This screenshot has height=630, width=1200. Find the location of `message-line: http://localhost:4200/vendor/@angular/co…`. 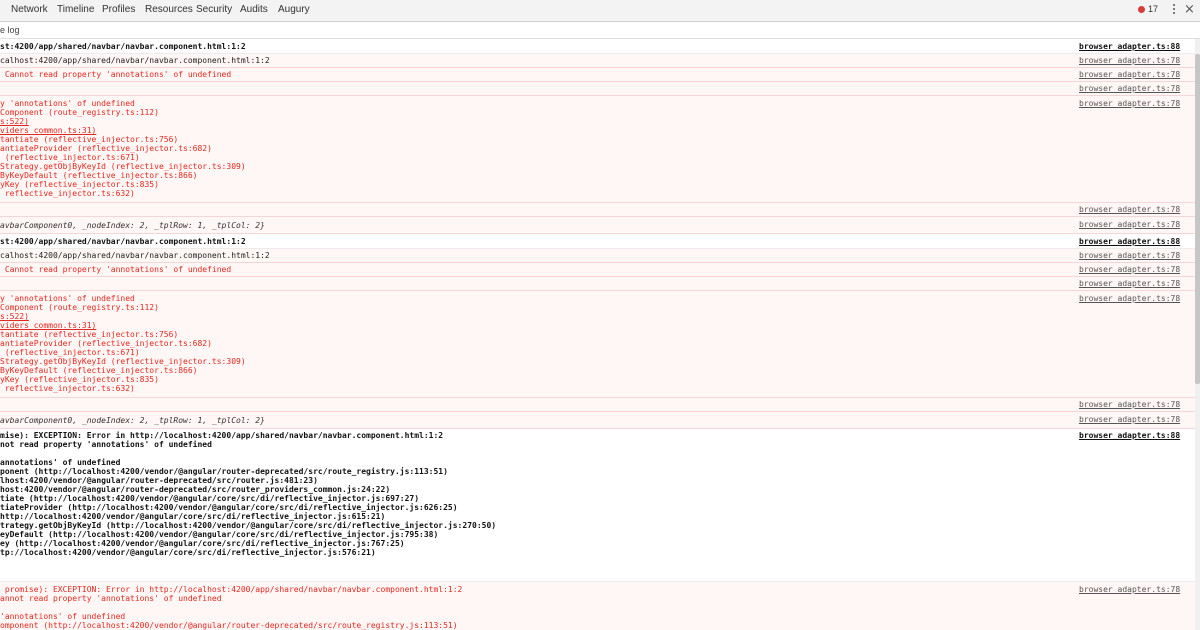

message-line: http://localhost:4200/vendor/@angular/co… is located at coordinates (192, 516).